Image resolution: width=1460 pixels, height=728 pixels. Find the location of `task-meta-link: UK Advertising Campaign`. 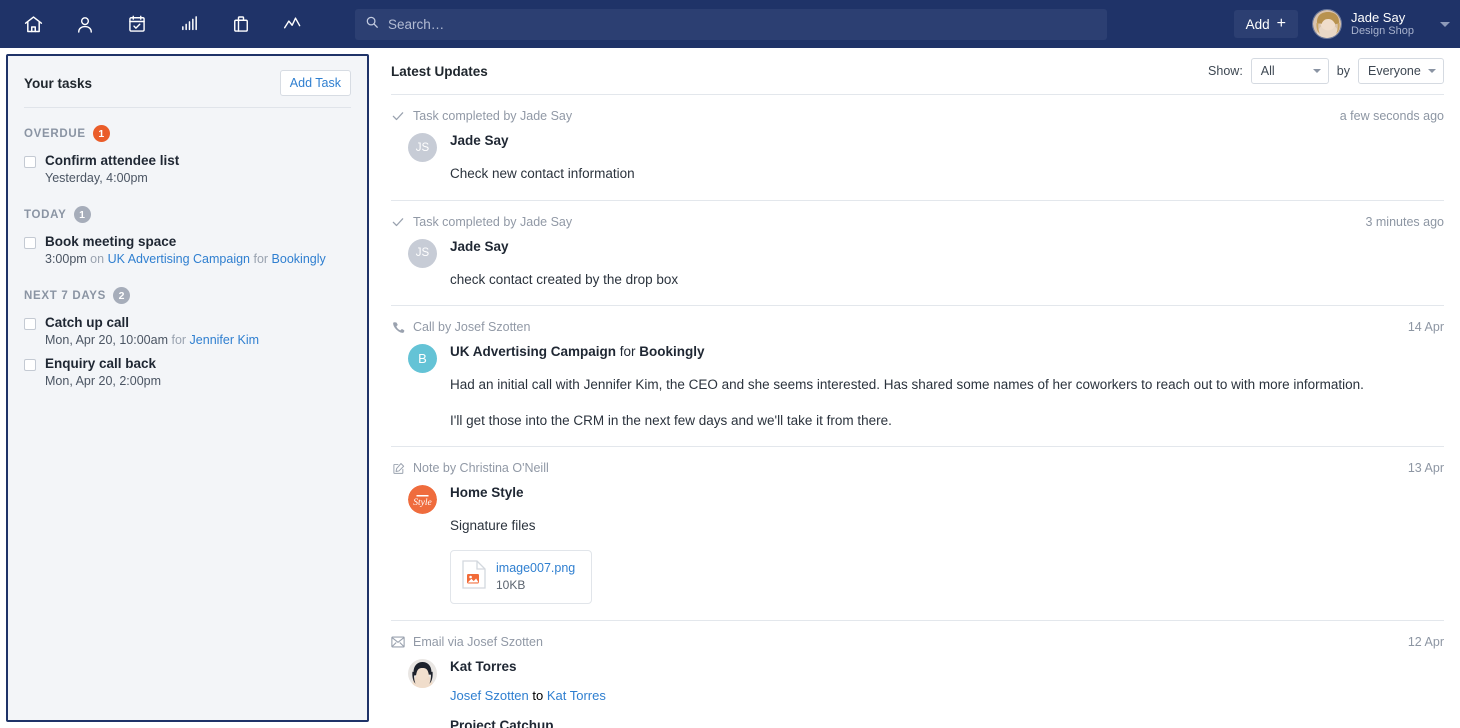

task-meta-link: UK Advertising Campaign is located at coordinates (179, 259).